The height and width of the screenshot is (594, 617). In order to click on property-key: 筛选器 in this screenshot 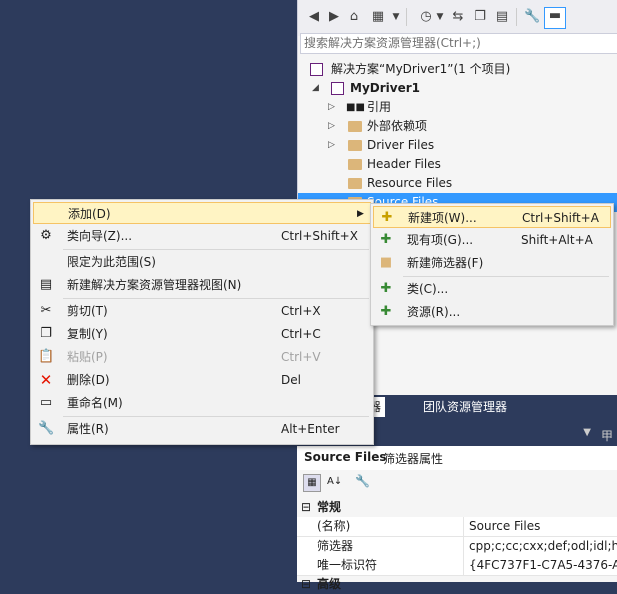, I will do `click(335, 546)`.